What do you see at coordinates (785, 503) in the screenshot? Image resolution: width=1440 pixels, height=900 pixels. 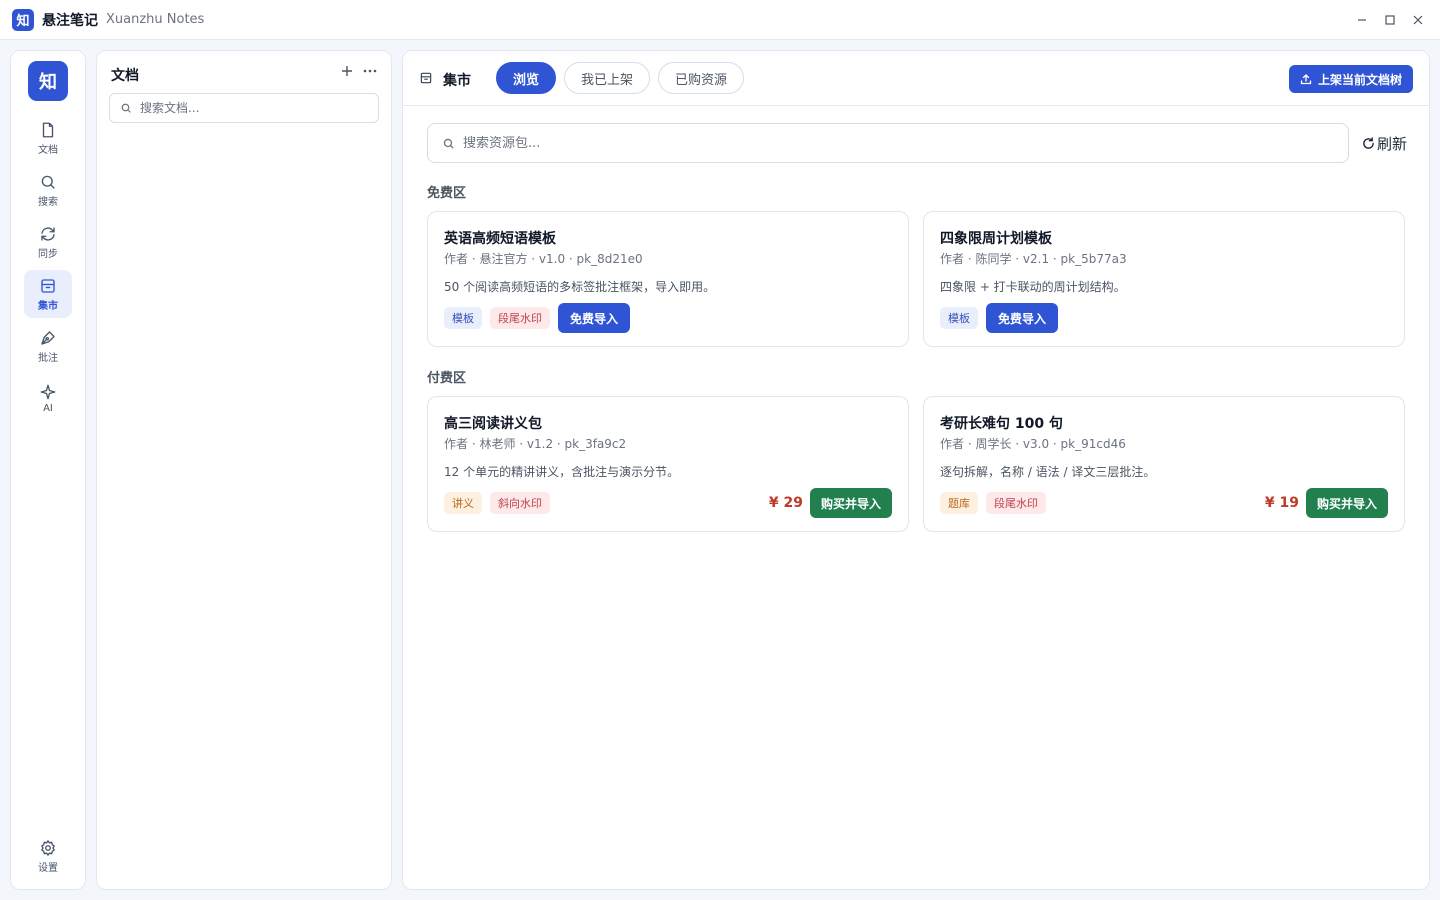 I see `price-label: ¥ 29` at bounding box center [785, 503].